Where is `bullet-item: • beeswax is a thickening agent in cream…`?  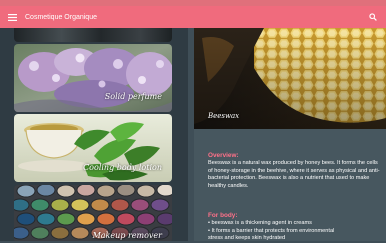
bullet-item: • beeswax is a thickening agent in cream… is located at coordinates (260, 223).